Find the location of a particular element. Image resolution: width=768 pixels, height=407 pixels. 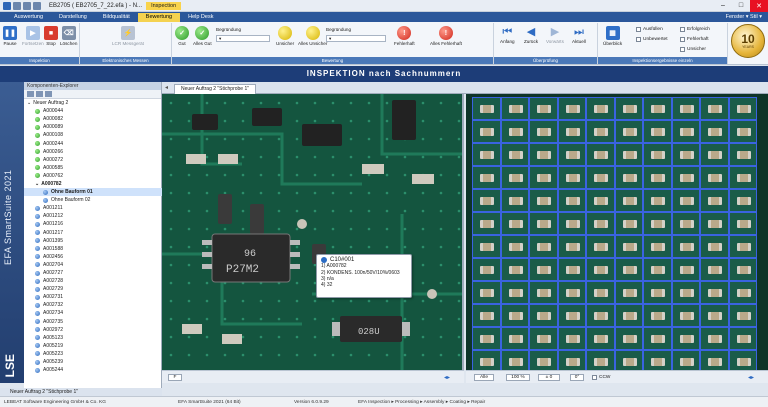

pan-arrows-icon: ◂▸ is located at coordinates (447, 377).